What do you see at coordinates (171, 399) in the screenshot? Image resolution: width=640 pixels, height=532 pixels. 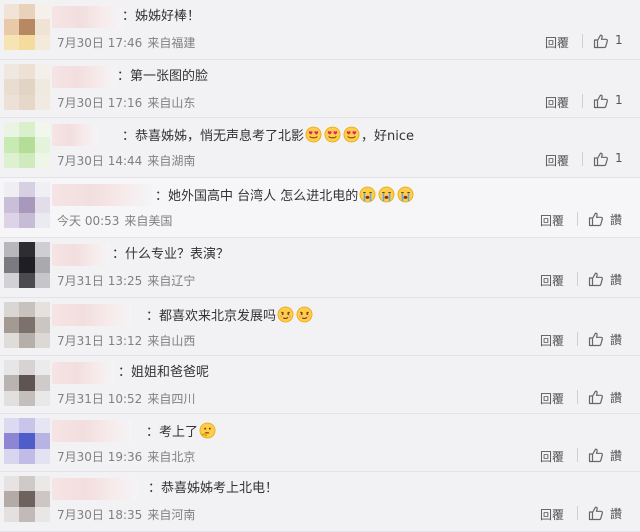 I see `comment-location: 来自四川` at bounding box center [171, 399].